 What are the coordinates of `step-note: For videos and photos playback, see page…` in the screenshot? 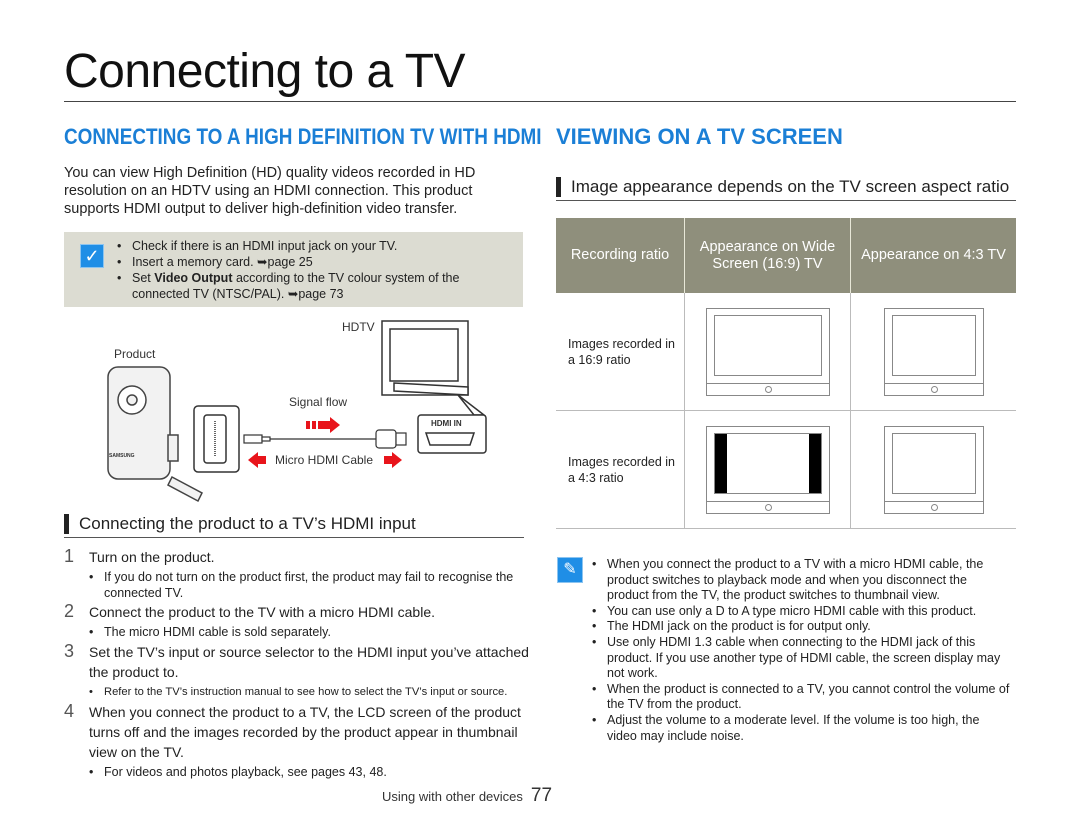 It's located at (309, 772).